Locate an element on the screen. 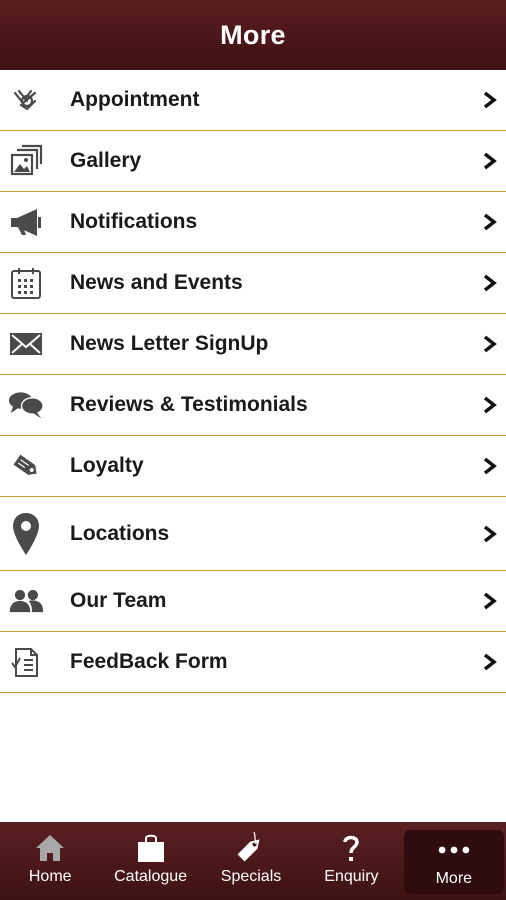 This screenshot has width=506, height=900. chat-bubbles-icon is located at coordinates (26, 405).